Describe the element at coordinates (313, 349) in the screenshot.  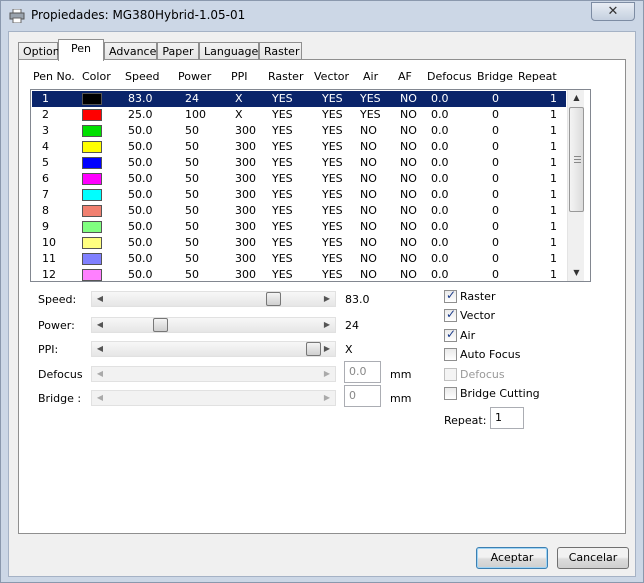
I see `ppi-slider-thumb` at that location.